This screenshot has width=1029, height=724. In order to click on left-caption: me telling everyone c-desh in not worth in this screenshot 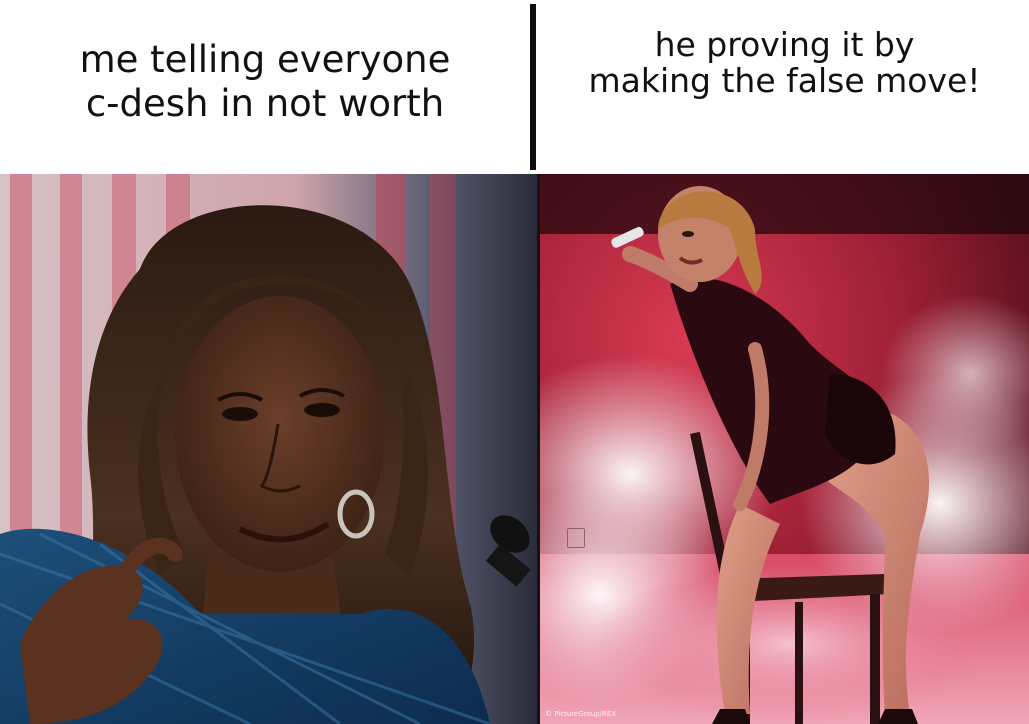, I will do `click(265, 81)`.